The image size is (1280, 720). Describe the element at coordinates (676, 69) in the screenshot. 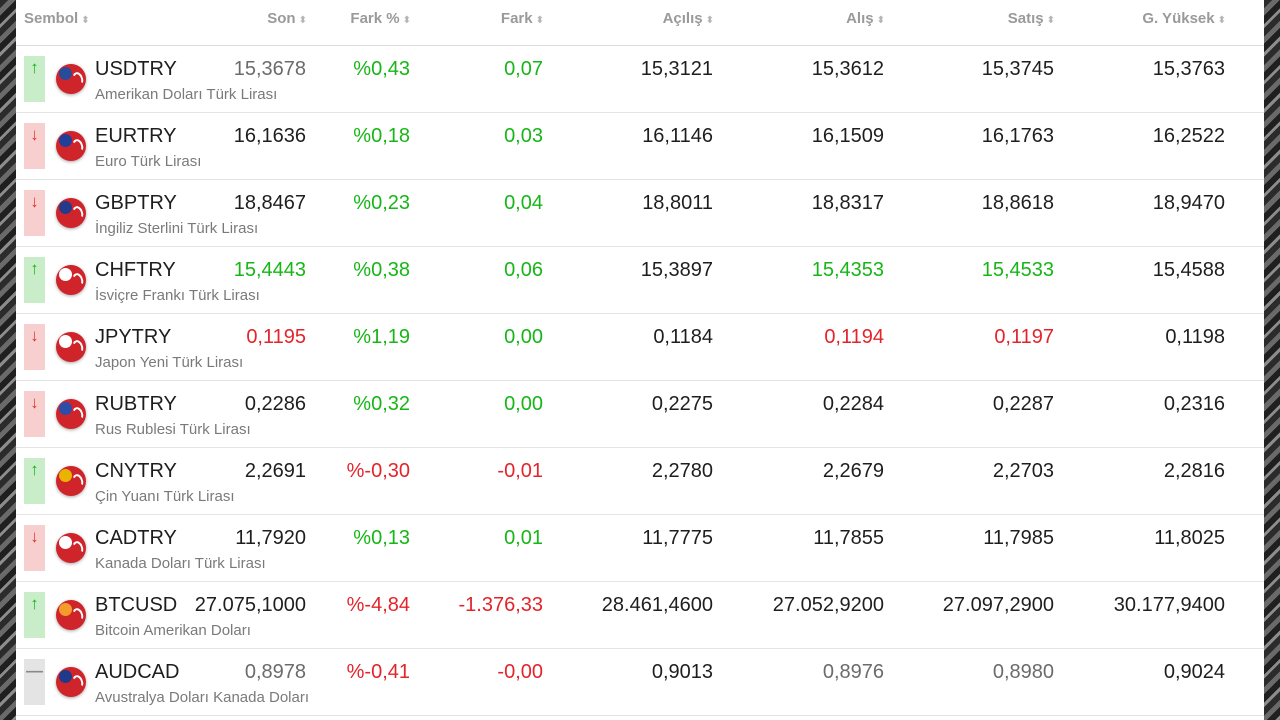

I see `cell-acilis: 15,3121` at that location.